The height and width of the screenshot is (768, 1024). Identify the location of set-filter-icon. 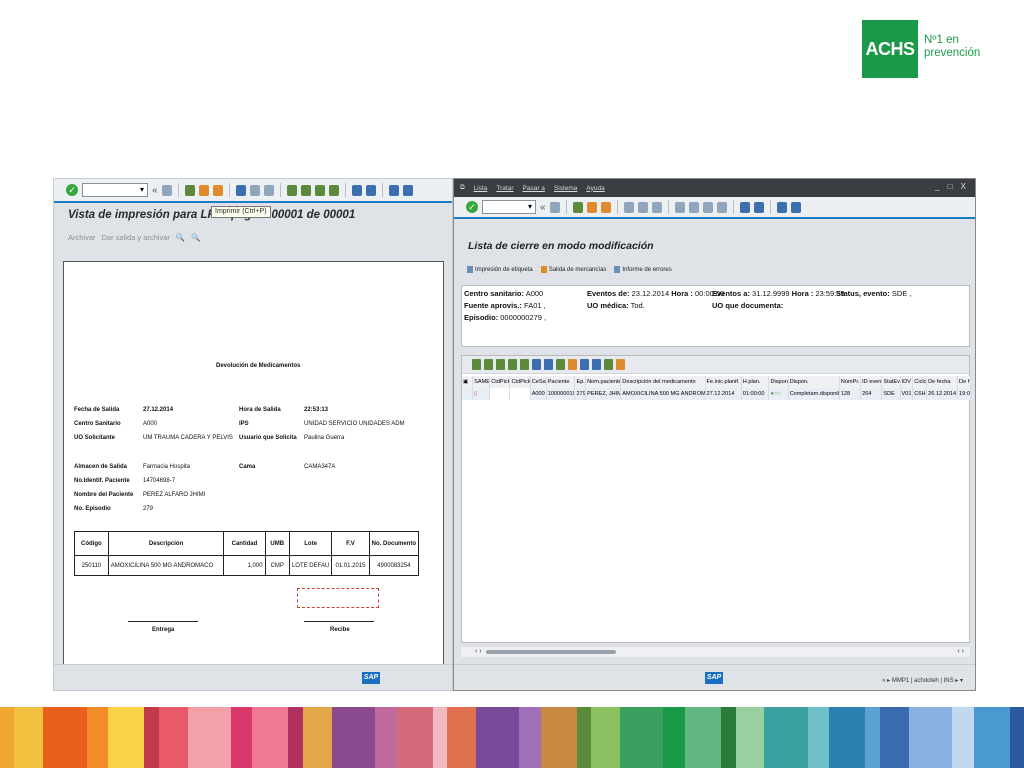
(548, 364).